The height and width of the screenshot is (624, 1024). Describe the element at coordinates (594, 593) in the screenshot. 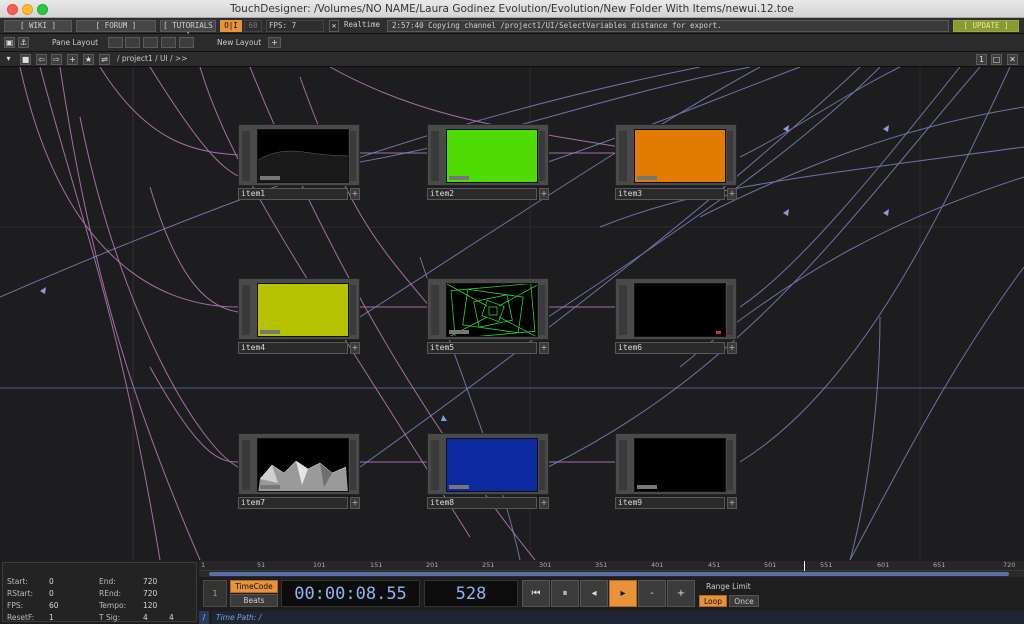

I see `play-reverse-button: ◂` at that location.